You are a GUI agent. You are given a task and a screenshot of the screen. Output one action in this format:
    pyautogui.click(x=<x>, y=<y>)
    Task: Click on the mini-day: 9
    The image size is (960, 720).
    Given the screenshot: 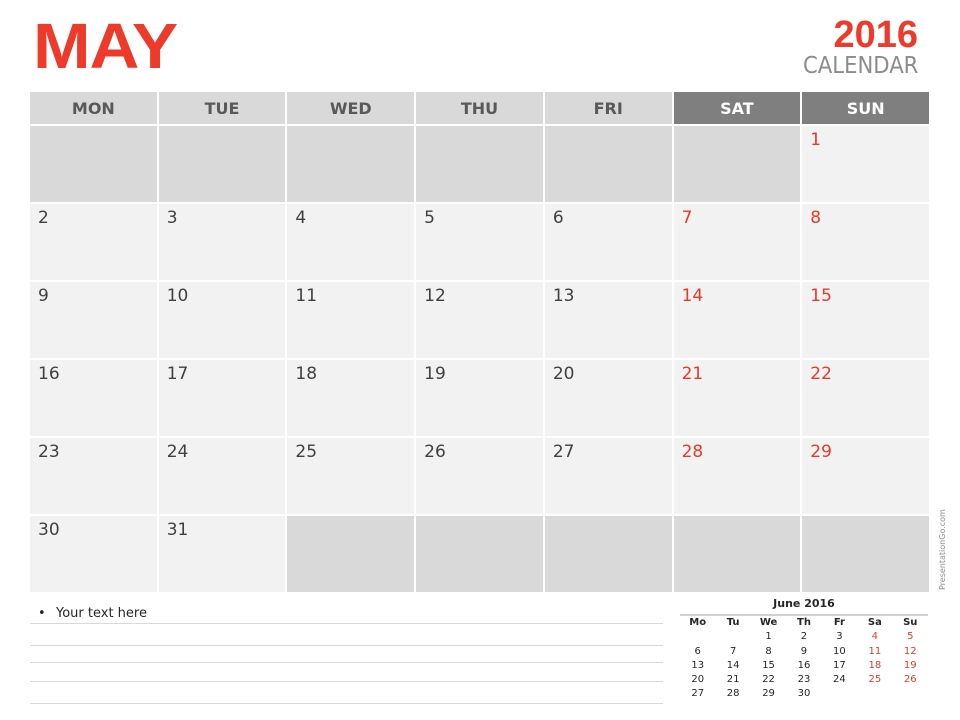 What is the action you would take?
    pyautogui.click(x=804, y=651)
    